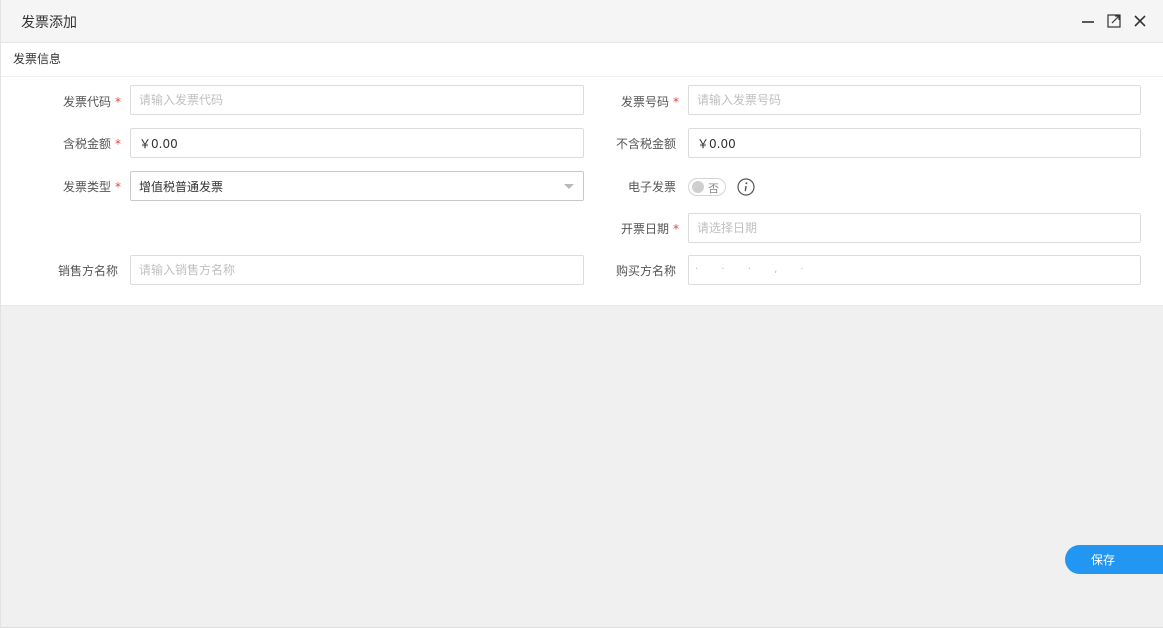 The width and height of the screenshot is (1163, 628). Describe the element at coordinates (37, 59) in the screenshot. I see `section-title: 发票信息` at that location.